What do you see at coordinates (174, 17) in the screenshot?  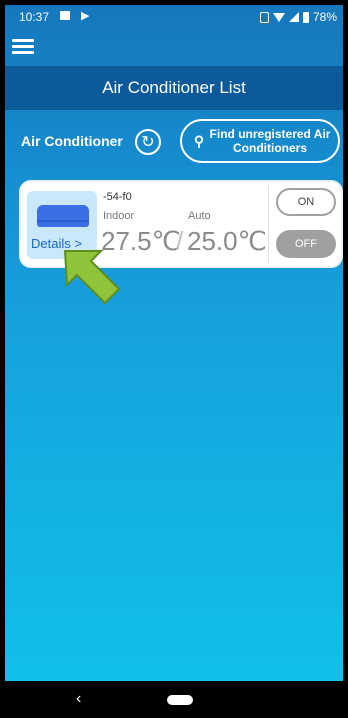 I see `status-bar: 10:37 ▶ 78%` at bounding box center [174, 17].